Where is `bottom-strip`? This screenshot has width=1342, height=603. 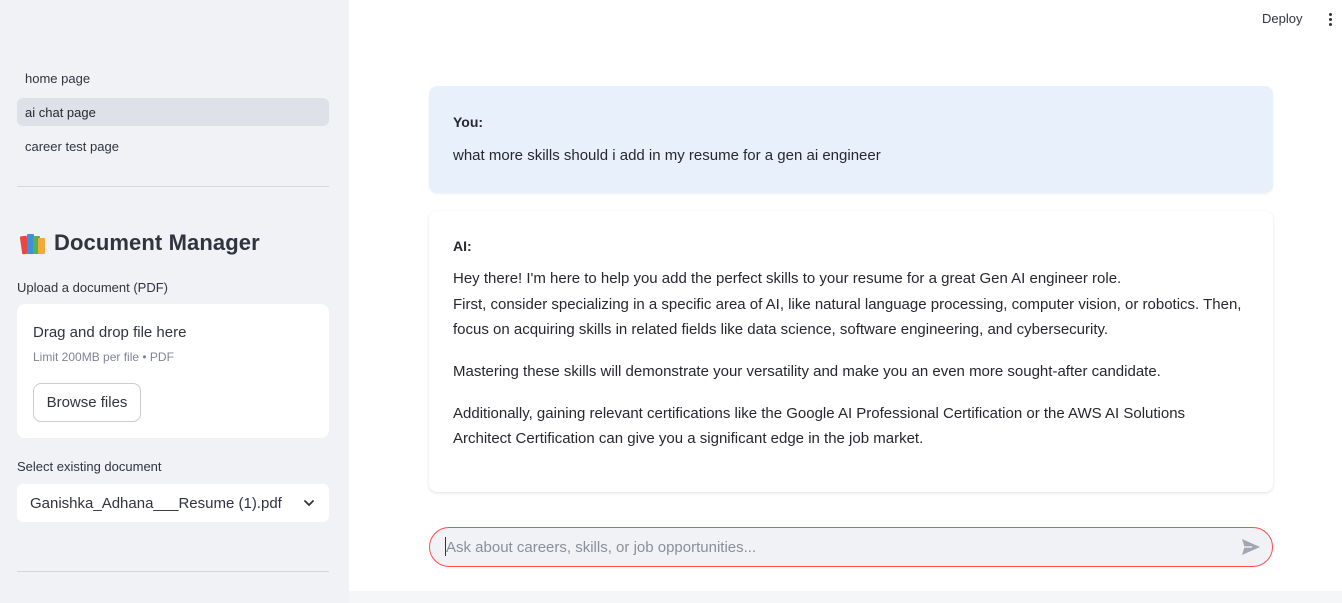
bottom-strip is located at coordinates (845, 597).